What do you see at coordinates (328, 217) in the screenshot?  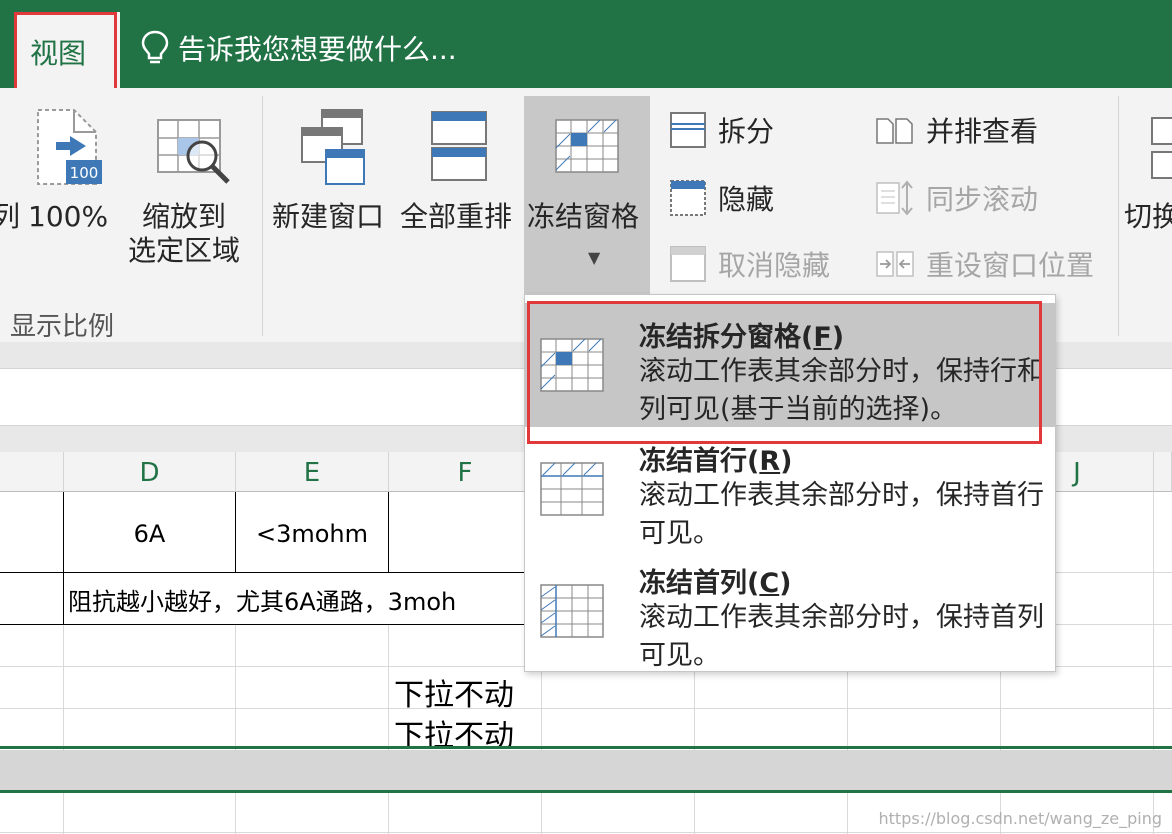 I see `new-window-button: 新建窗口` at bounding box center [328, 217].